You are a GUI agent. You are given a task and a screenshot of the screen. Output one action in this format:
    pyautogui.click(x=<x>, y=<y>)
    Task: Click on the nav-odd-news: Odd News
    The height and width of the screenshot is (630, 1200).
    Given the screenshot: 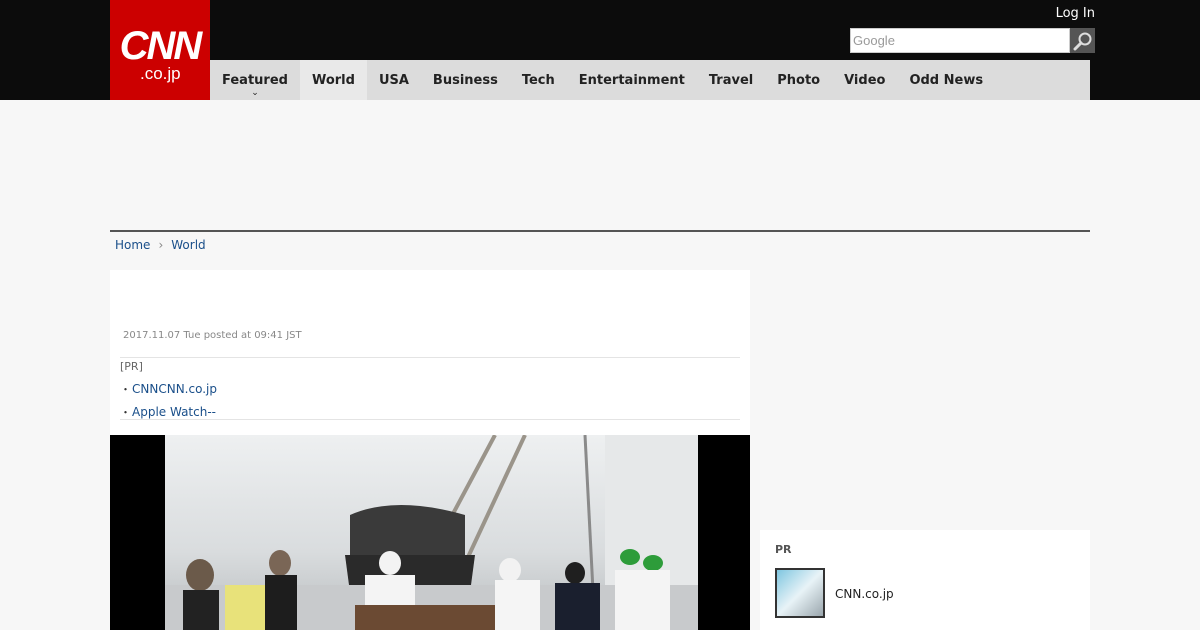 What is the action you would take?
    pyautogui.click(x=946, y=80)
    